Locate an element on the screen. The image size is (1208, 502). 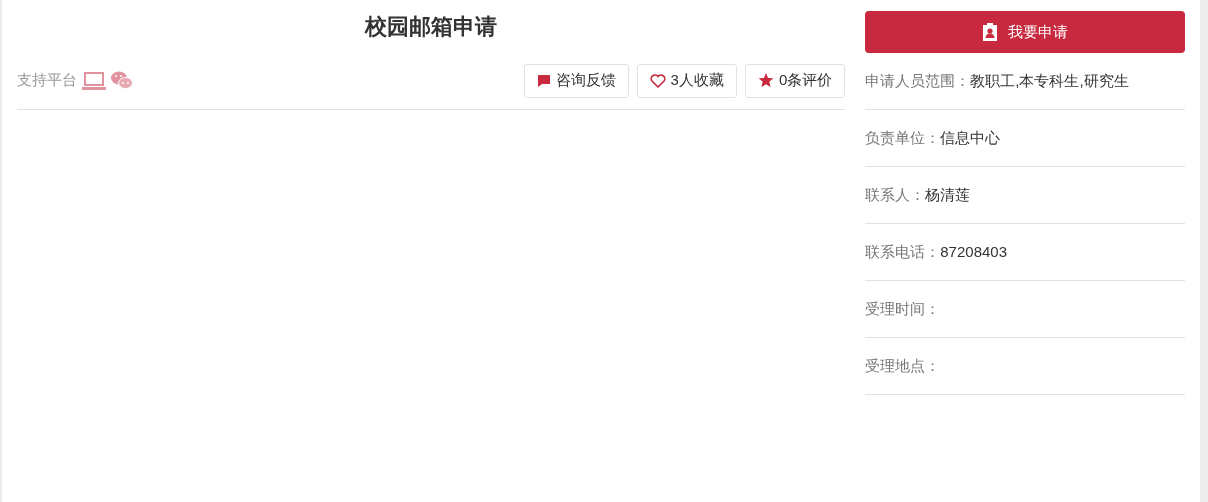
action-button: 3人收藏 is located at coordinates (686, 80).